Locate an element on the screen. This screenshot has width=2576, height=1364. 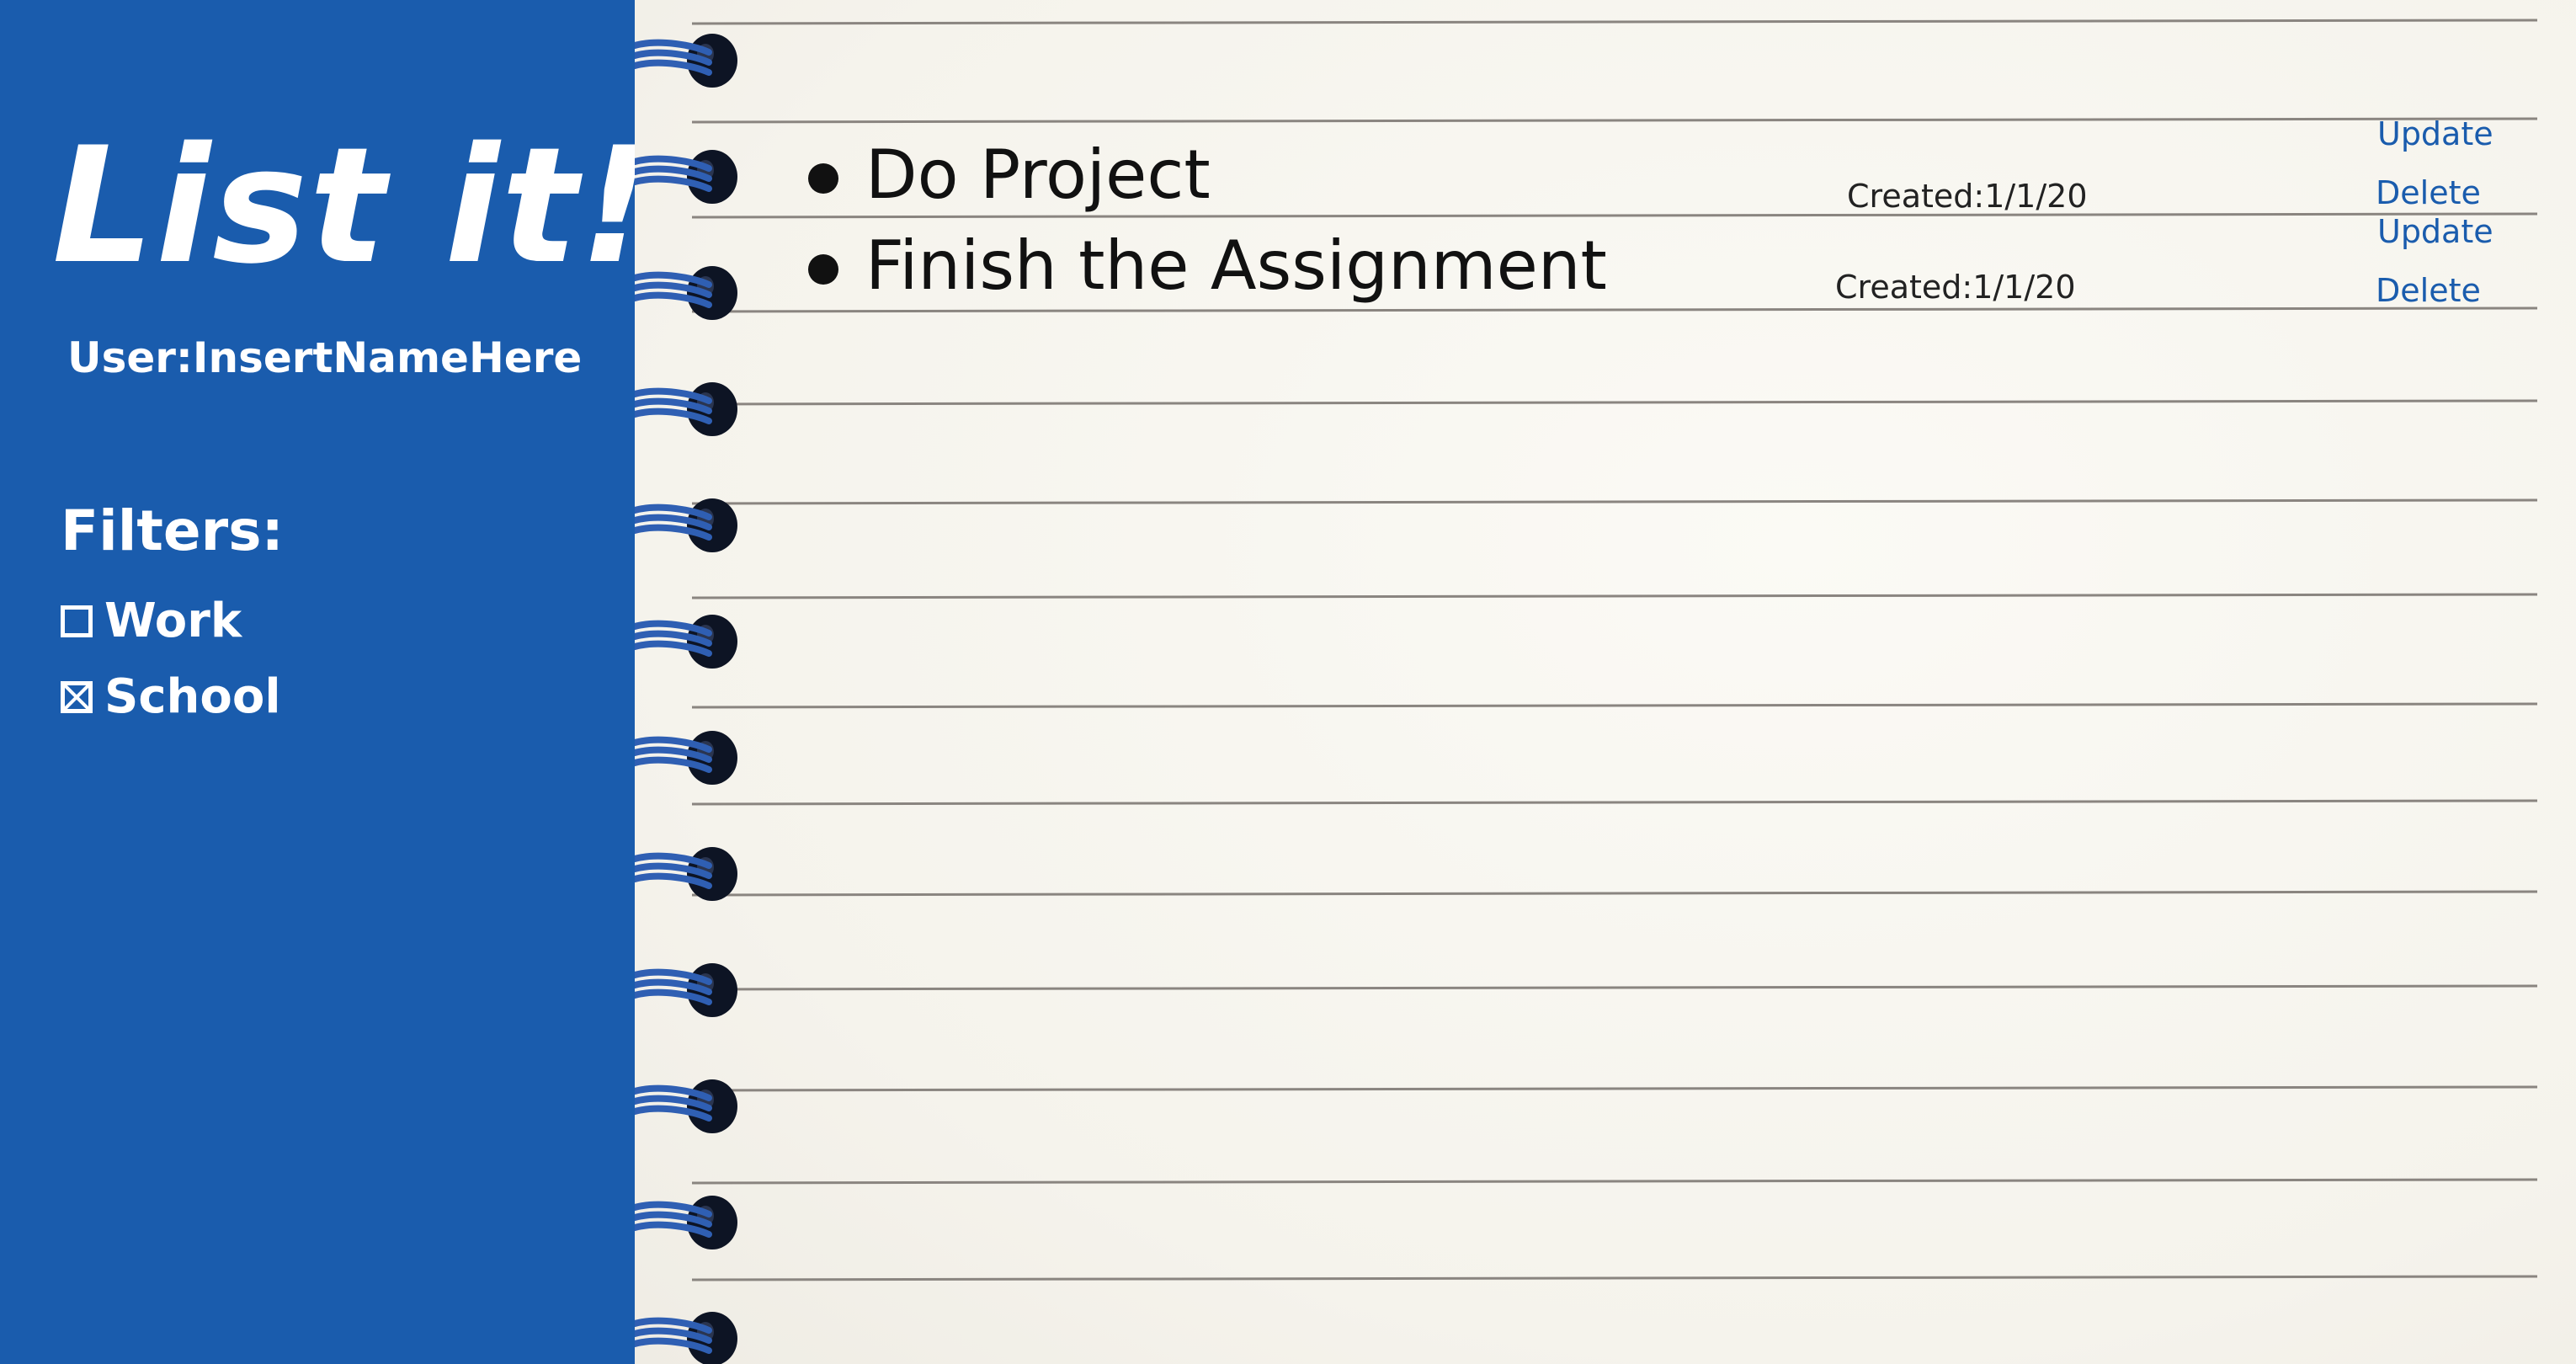
task-item: Do Project Created:1/1/20 Update Delete is located at coordinates (1606, 168).